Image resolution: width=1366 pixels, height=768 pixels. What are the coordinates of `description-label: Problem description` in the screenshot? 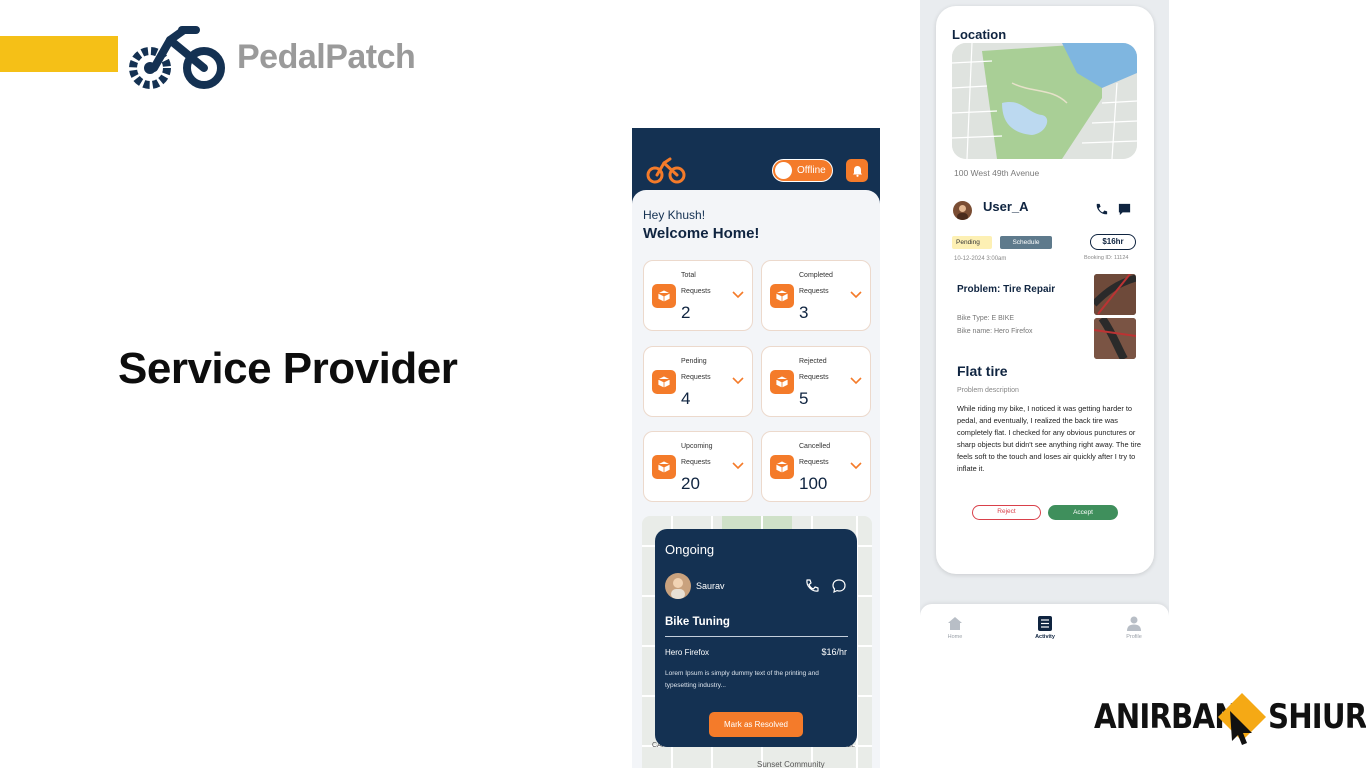 It's located at (988, 390).